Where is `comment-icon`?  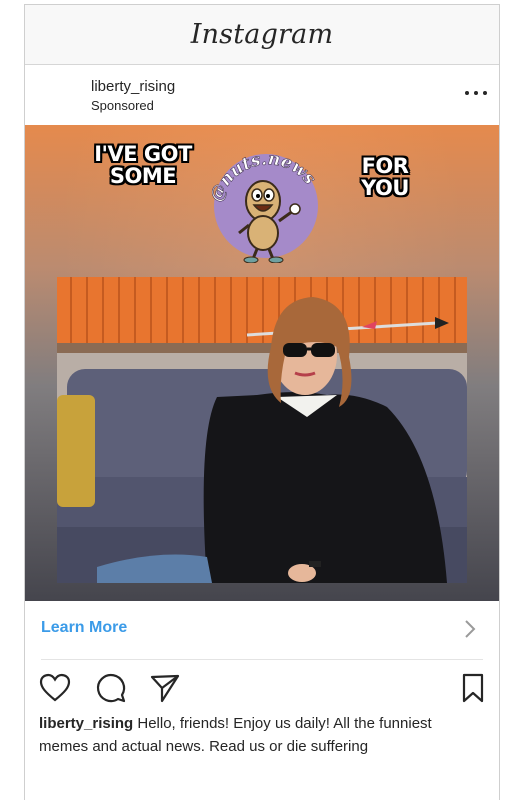 comment-icon is located at coordinates (111, 688).